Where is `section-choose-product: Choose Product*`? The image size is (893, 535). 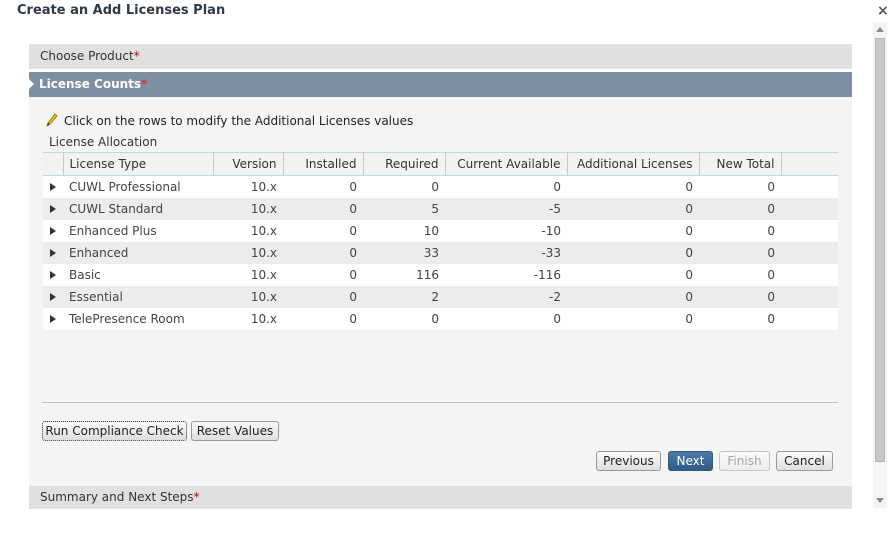 section-choose-product: Choose Product* is located at coordinates (440, 56).